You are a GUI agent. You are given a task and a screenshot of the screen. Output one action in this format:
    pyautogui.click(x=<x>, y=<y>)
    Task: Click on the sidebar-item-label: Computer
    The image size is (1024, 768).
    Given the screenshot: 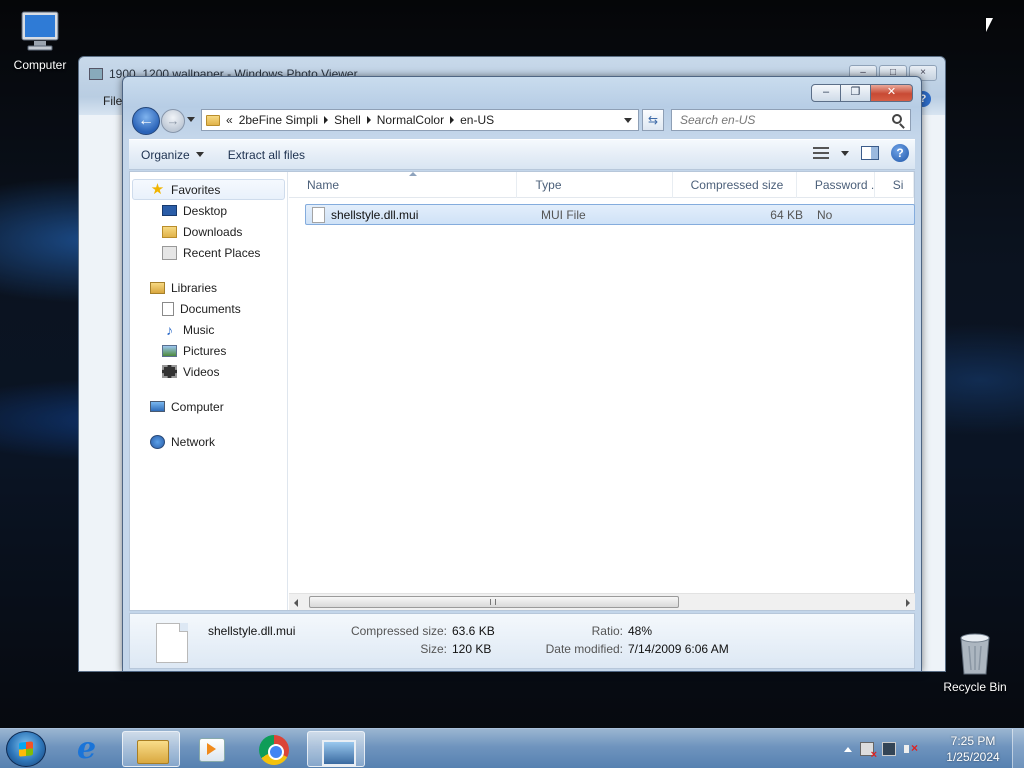 What is the action you would take?
    pyautogui.click(x=197, y=406)
    